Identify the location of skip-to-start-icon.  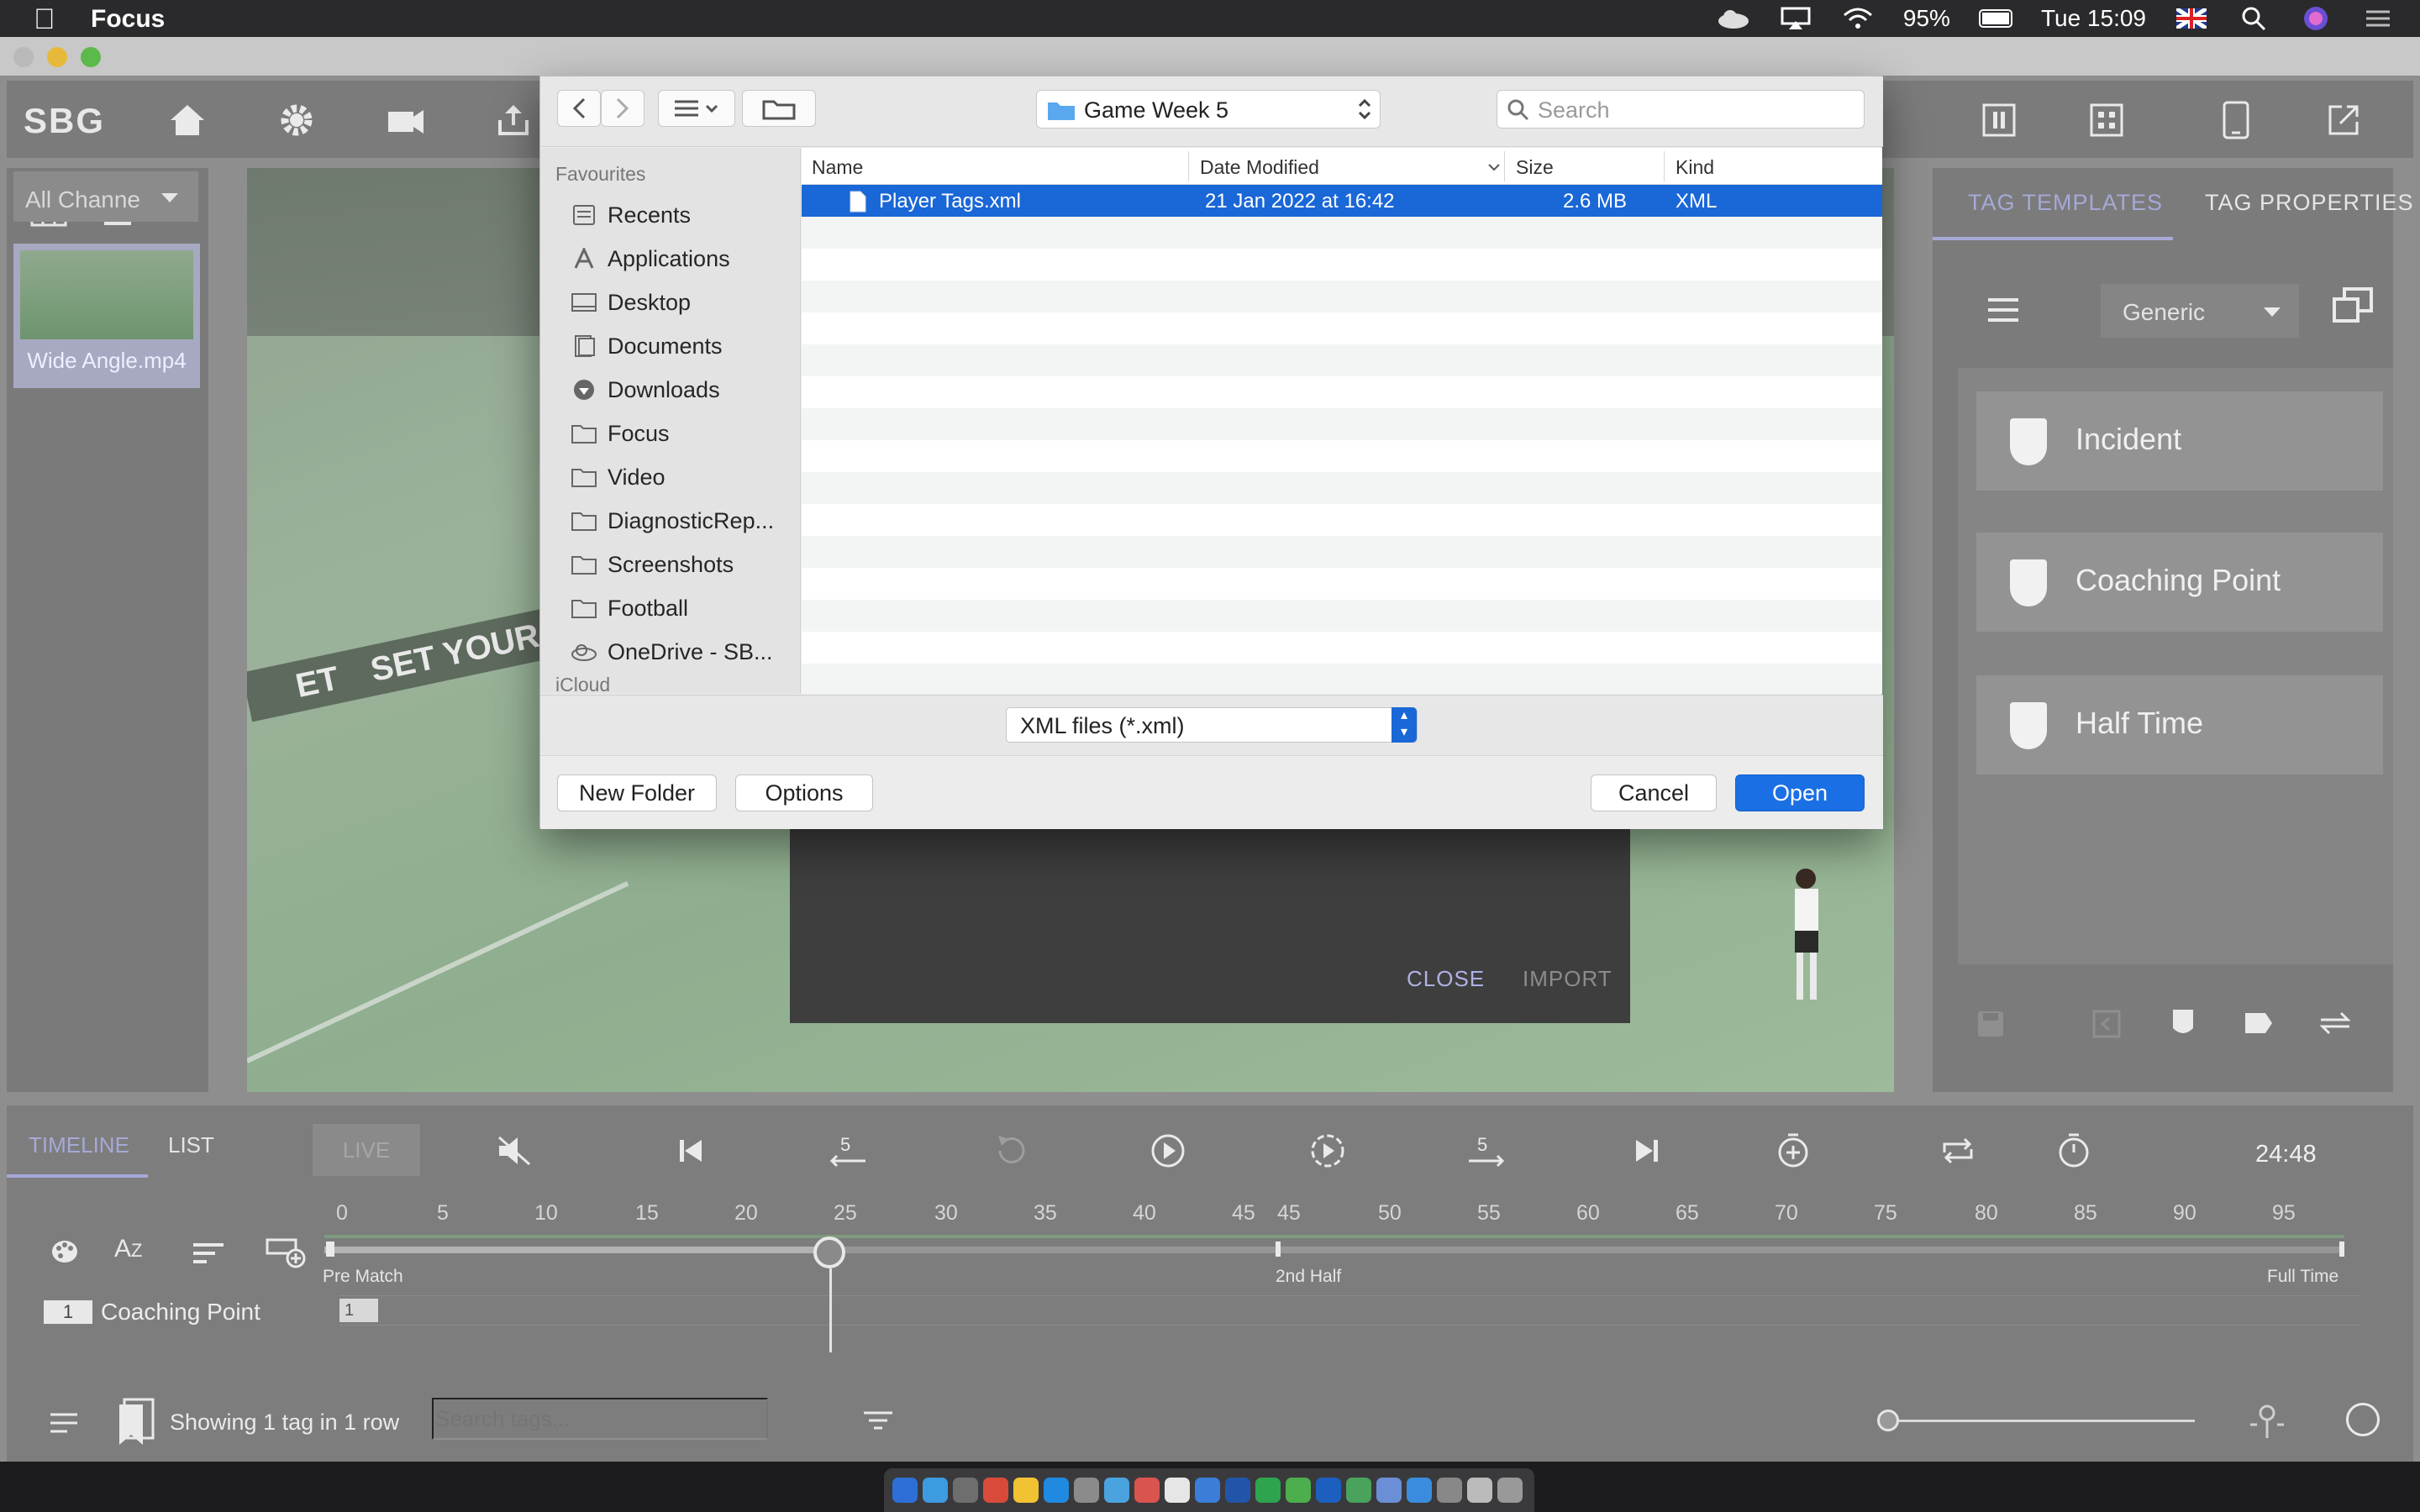
(691, 1151).